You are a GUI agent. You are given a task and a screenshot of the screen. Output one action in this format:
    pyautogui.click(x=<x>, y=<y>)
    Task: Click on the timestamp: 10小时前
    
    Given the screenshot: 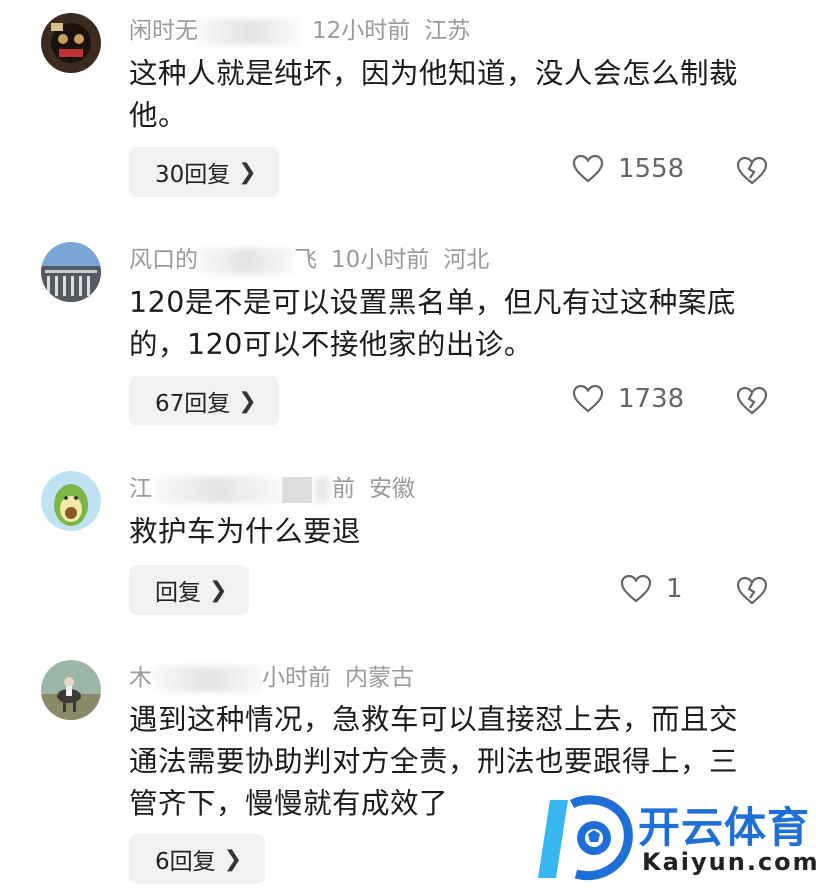 What is the action you would take?
    pyautogui.click(x=380, y=260)
    